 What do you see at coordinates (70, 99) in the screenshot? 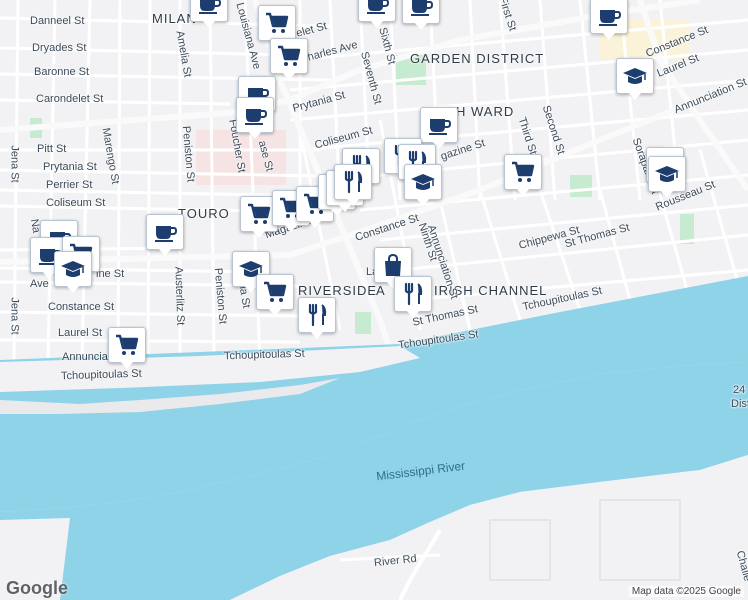
I see `street-label: Carondelet St` at bounding box center [70, 99].